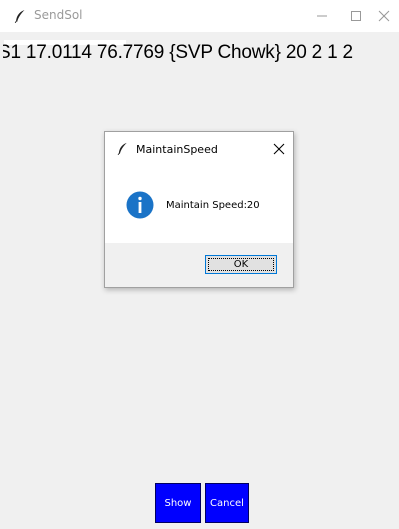 The image size is (399, 529). What do you see at coordinates (322, 16) in the screenshot?
I see `minimize-icon` at bounding box center [322, 16].